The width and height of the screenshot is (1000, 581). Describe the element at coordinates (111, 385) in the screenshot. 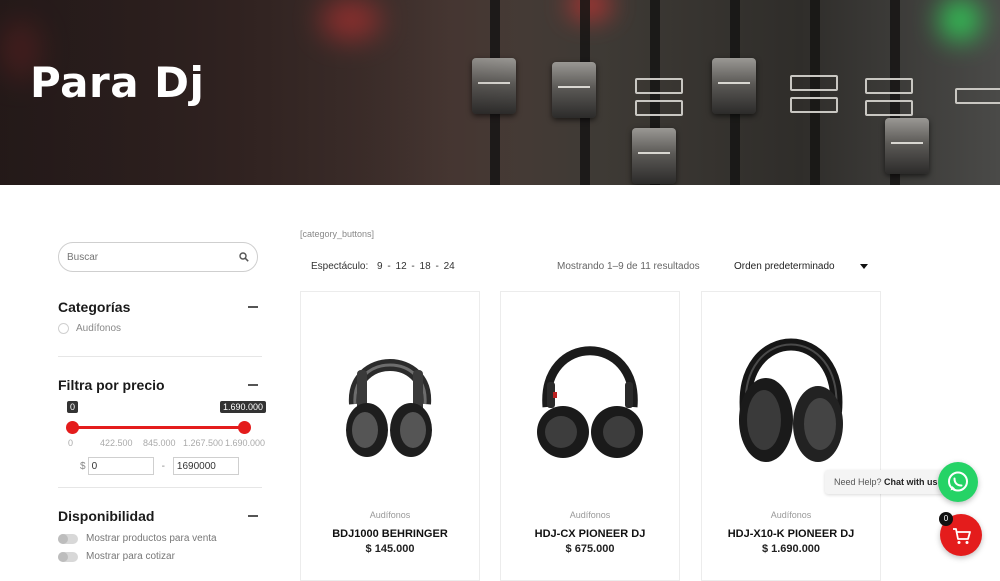

I see `price-filter-title: Filtra por precio` at that location.